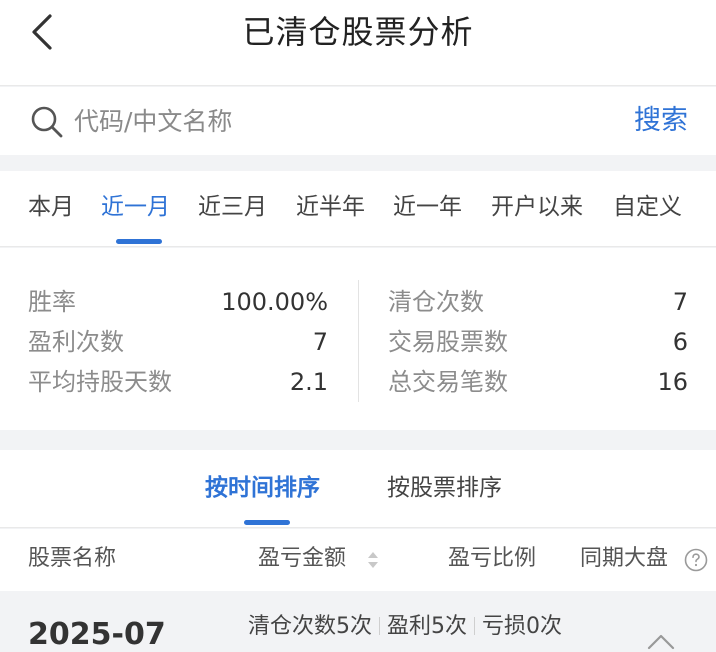 Image resolution: width=716 pixels, height=652 pixels. What do you see at coordinates (436, 302) in the screenshot?
I see `stat-clear-count-label: 清仓次数` at bounding box center [436, 302].